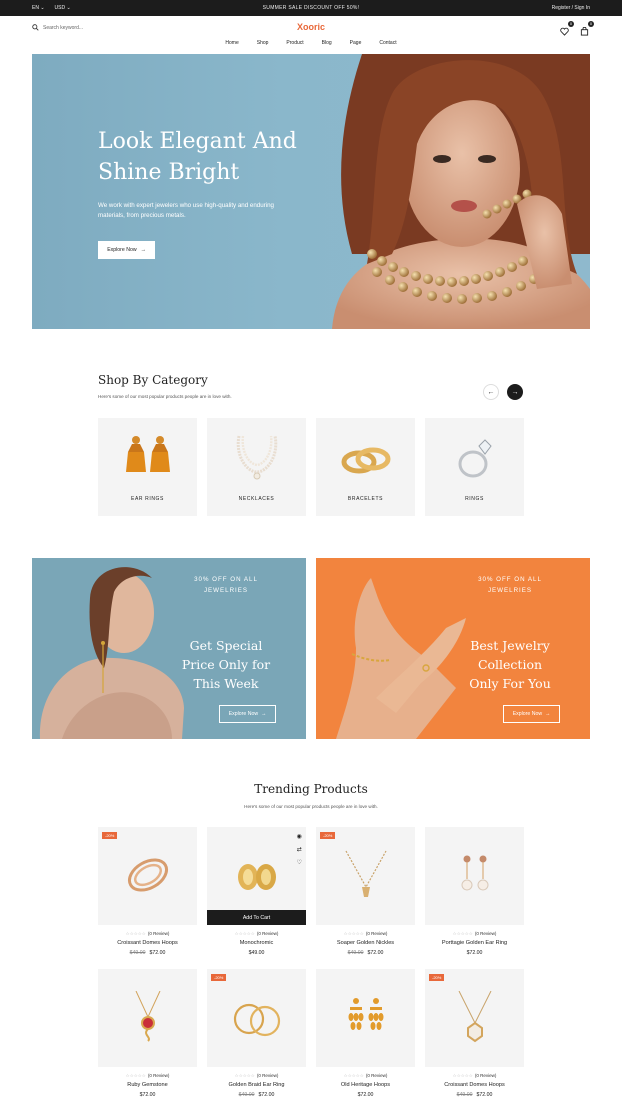 The width and height of the screenshot is (622, 1100). Describe the element at coordinates (226, 585) in the screenshot. I see `promo-tag: 30% OFF ON ALL JEWELRIES` at that location.